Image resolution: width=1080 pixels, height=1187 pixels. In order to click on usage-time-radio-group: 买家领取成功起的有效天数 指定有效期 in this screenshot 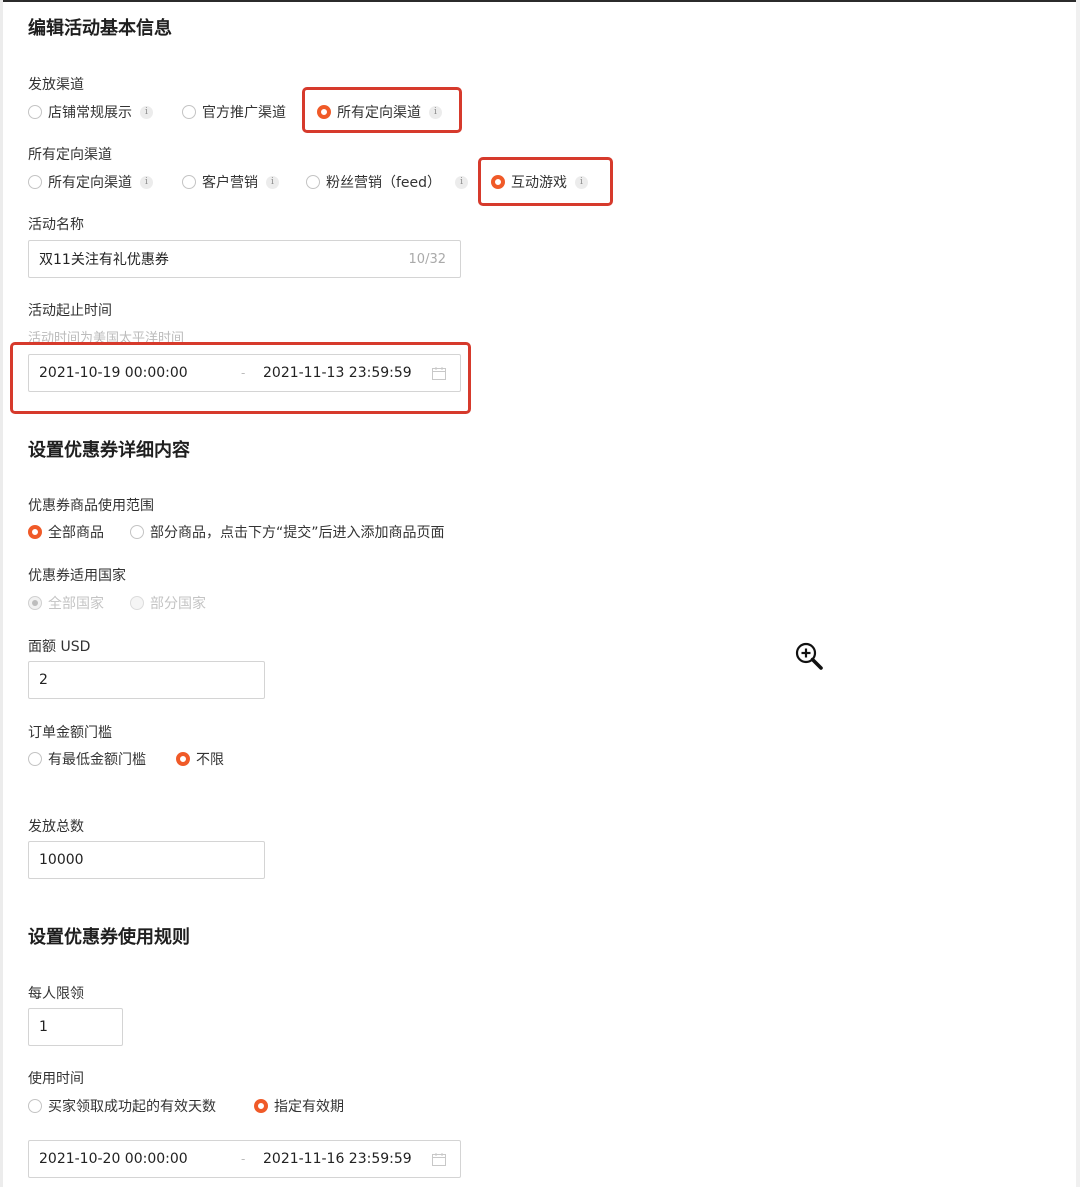, I will do `click(208, 1106)`.